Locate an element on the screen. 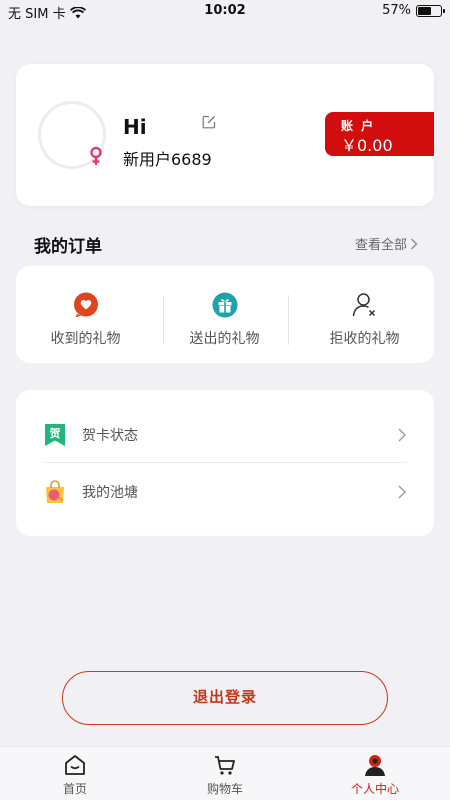  order-received-label: 收到的礼物 is located at coordinates (85, 339).